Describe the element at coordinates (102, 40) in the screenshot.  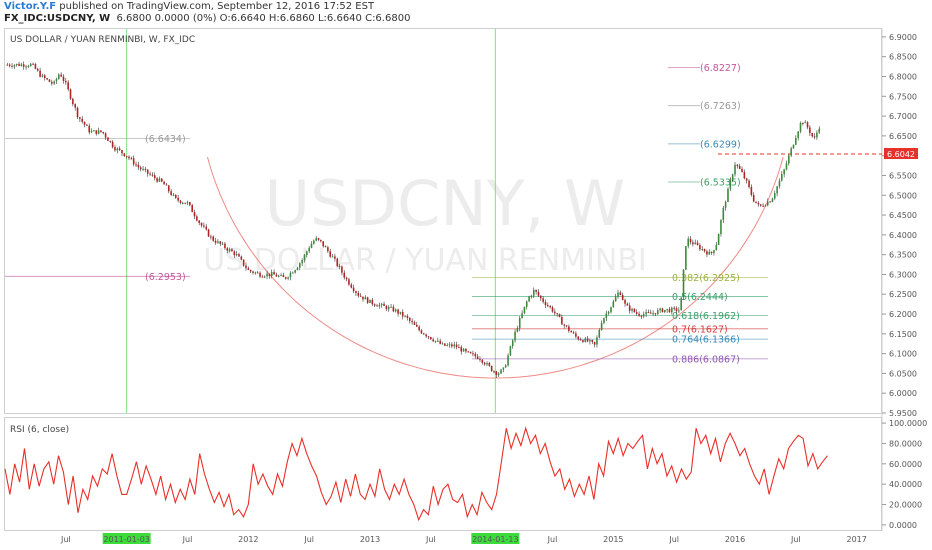
I see `main-panel-title: US DOLLAR / YUAN RENMINBI, W, FX_IDC` at that location.